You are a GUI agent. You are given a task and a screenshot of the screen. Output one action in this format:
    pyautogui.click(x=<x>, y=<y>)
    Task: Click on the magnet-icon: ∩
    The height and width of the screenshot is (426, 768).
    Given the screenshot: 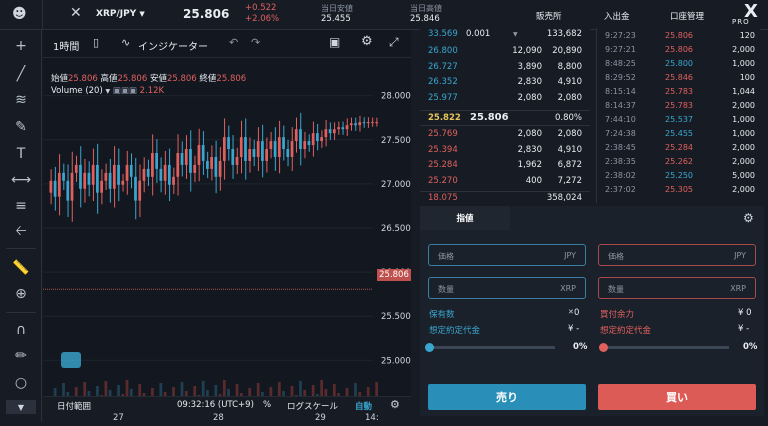 What is the action you would take?
    pyautogui.click(x=21, y=330)
    